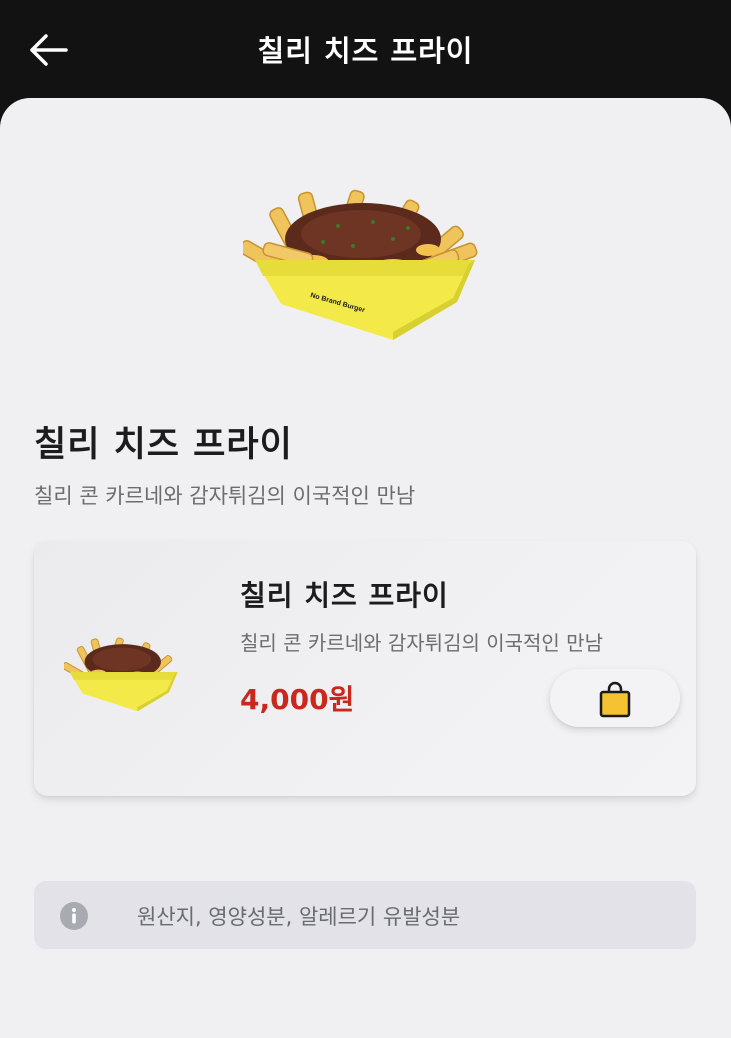 Image resolution: width=731 pixels, height=1038 pixels. I want to click on page-title: 칠리 치즈 프라이, so click(365, 51).